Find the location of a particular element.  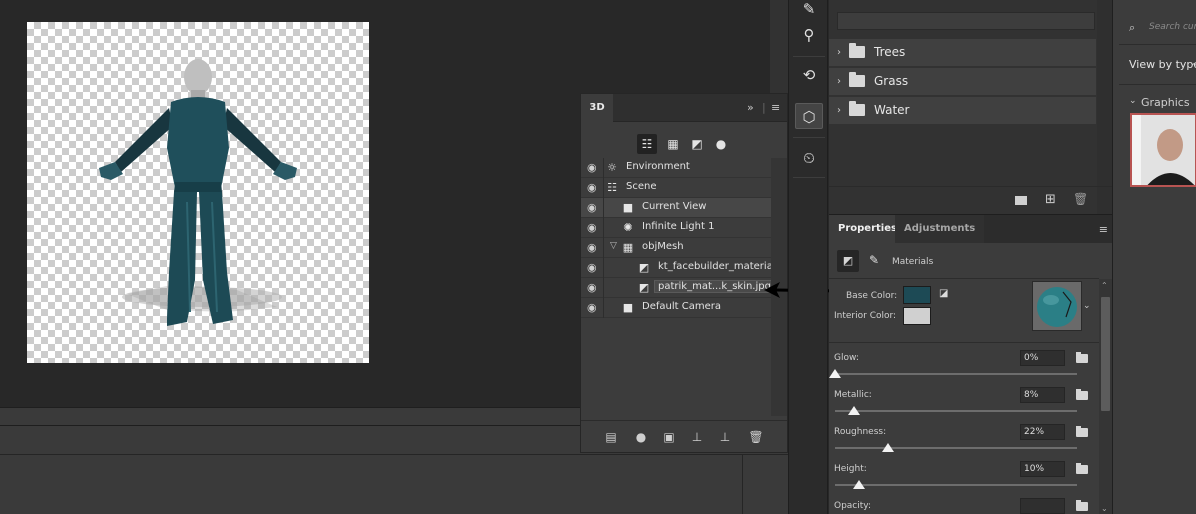

folder-label: Trees is located at coordinates (890, 52).